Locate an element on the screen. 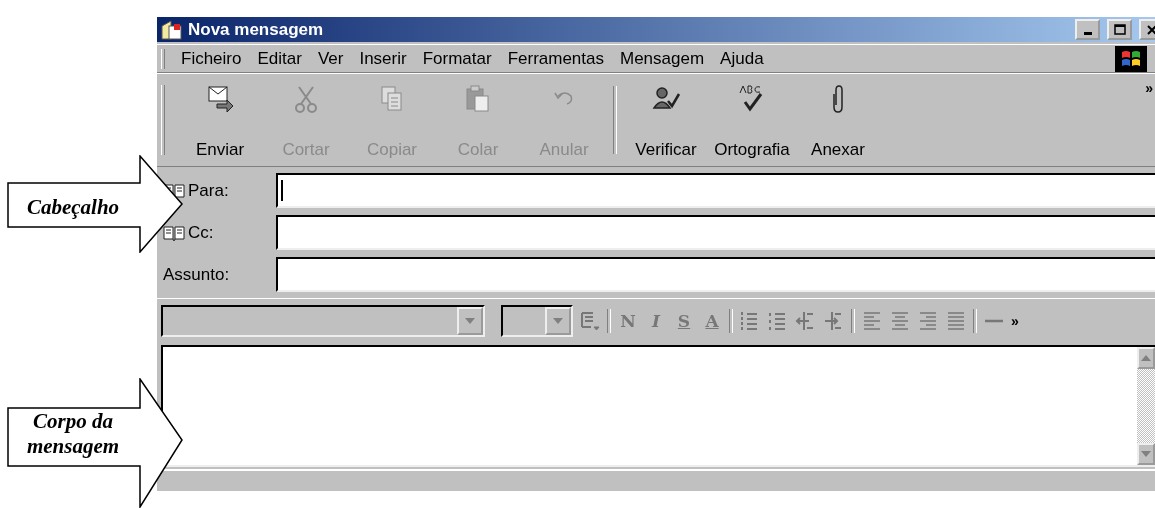 This screenshot has width=1155, height=508. toolbar-button: Verificar is located at coordinates (666, 120).